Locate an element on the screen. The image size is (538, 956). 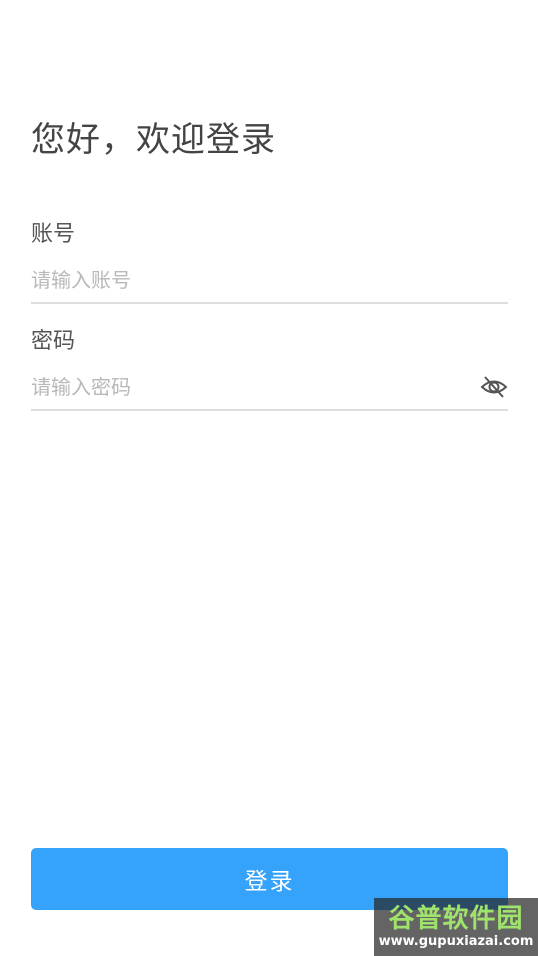
account-field is located at coordinates (269, 281).